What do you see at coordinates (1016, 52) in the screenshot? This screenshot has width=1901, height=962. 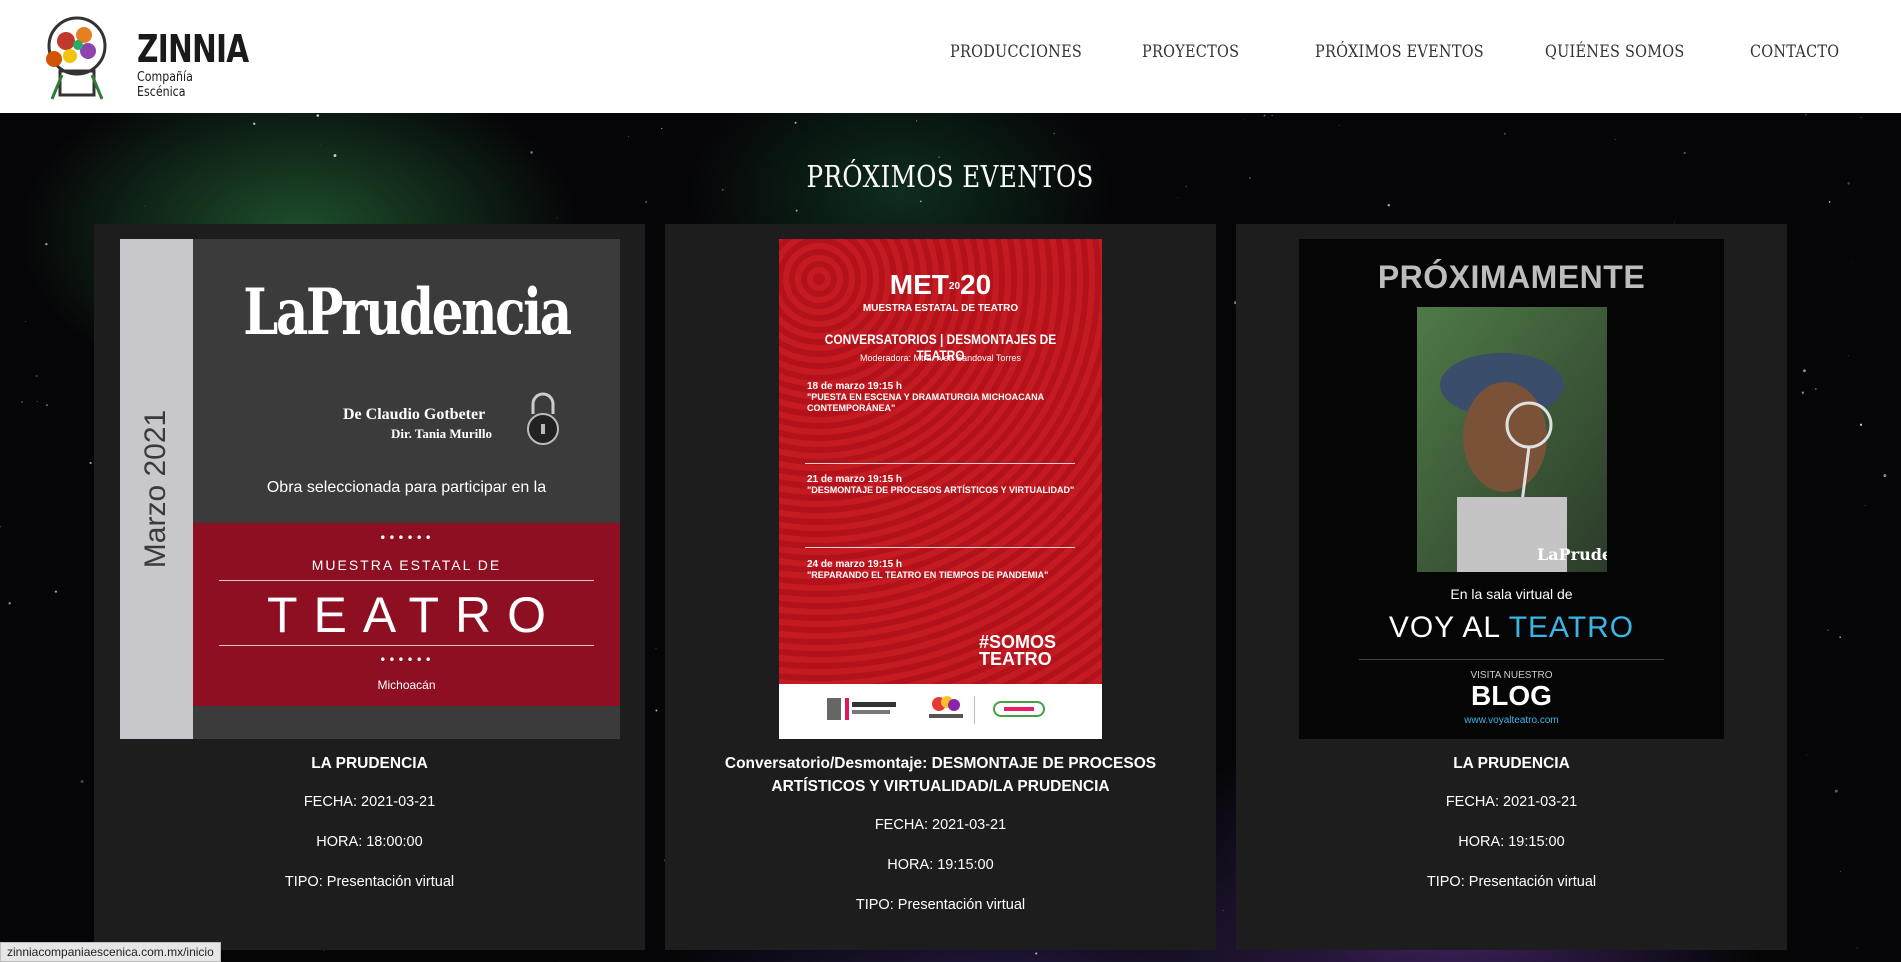 I see `nav-item-producciones: PRODUCCIONES` at bounding box center [1016, 52].